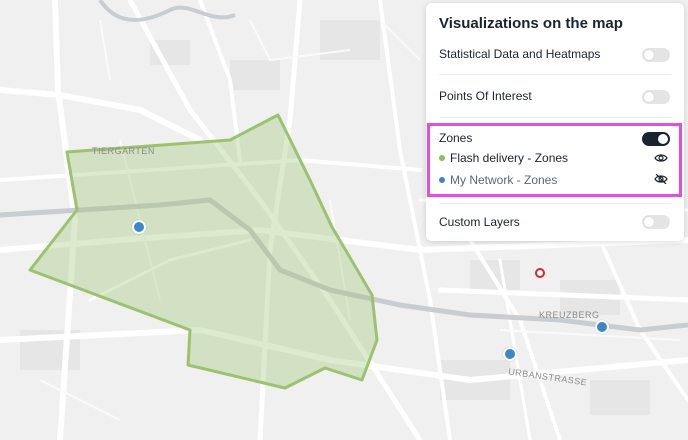 This screenshot has width=688, height=440. What do you see at coordinates (656, 97) in the screenshot?
I see `points-of-interest-toggle` at bounding box center [656, 97].